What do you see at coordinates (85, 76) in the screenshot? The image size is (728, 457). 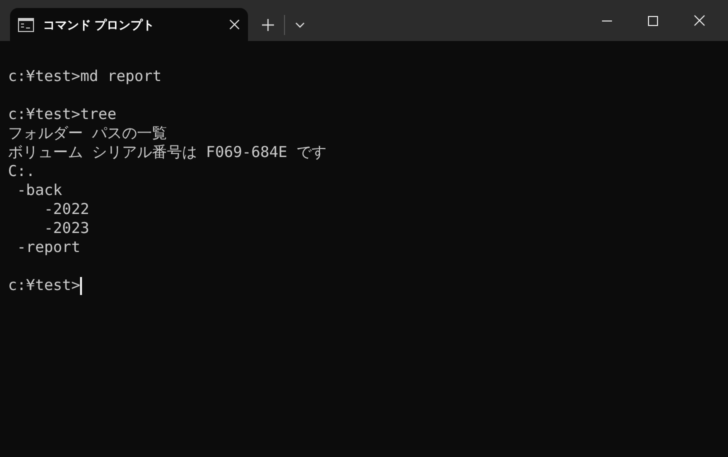 I see `terminal-line: c:¥test>md report` at bounding box center [85, 76].